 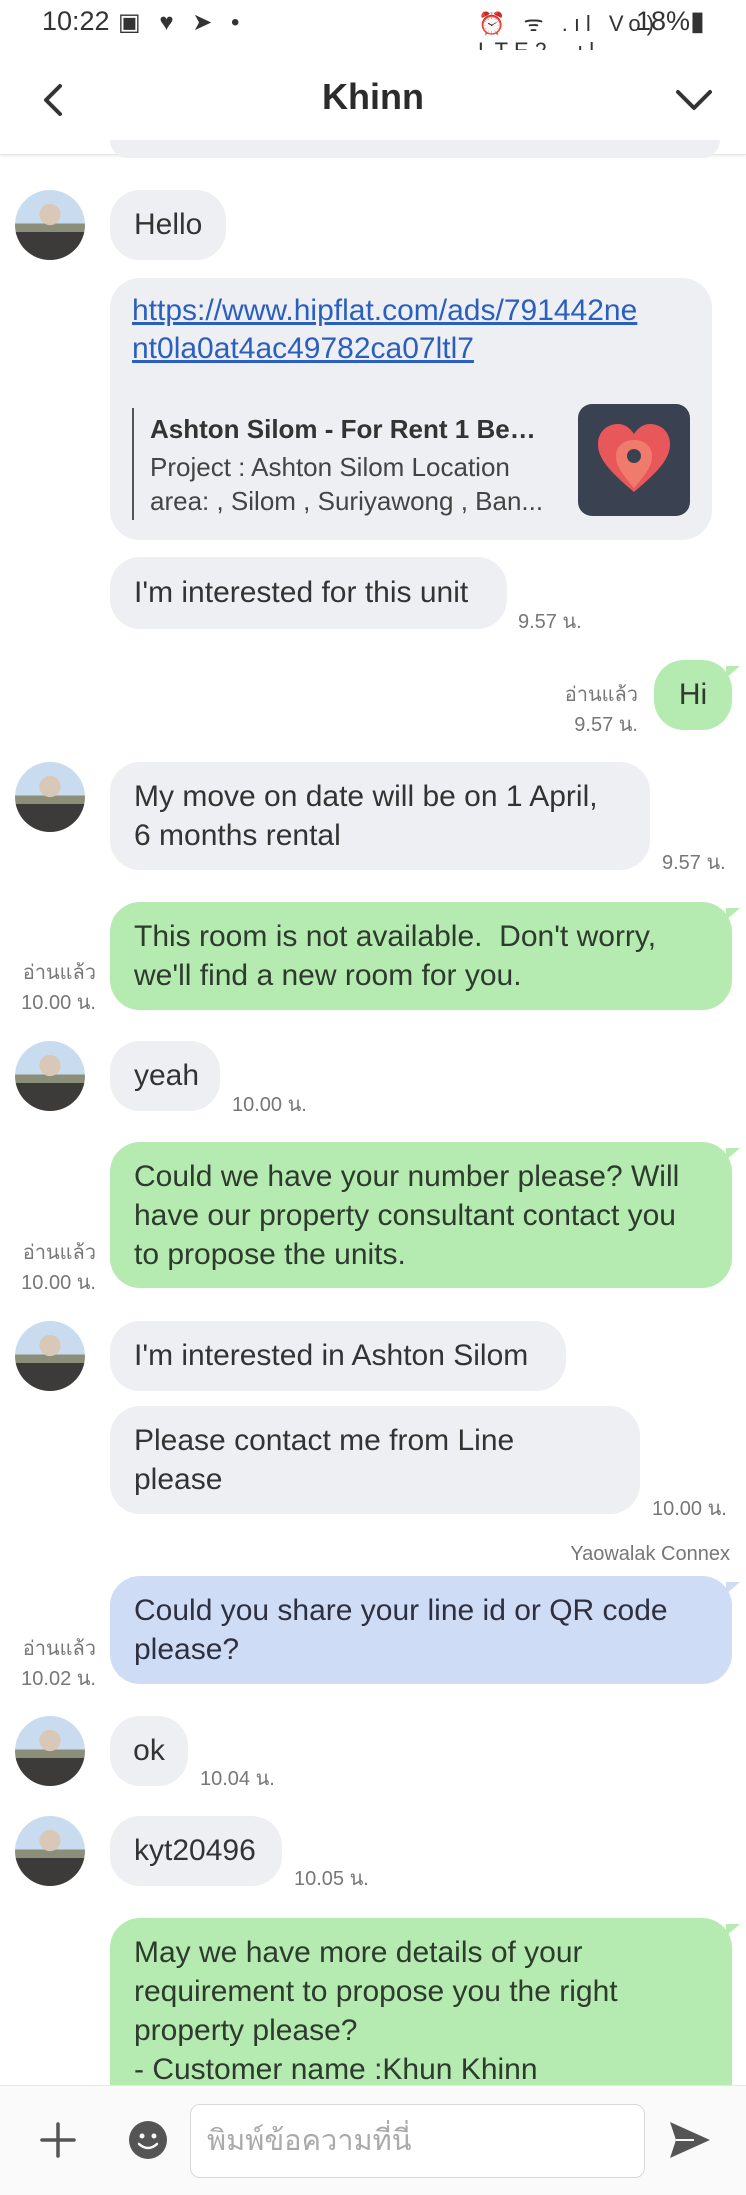 I want to click on message-text: Hi, so click(x=693, y=694).